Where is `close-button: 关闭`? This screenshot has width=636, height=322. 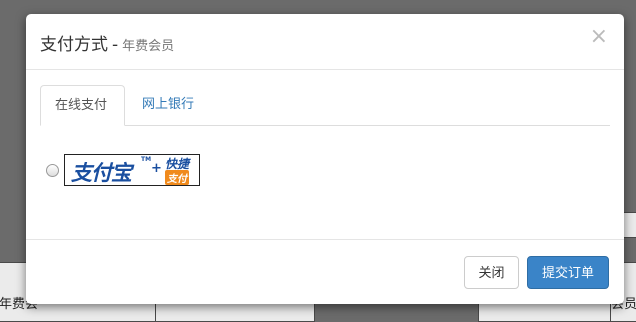 close-button: 关闭 is located at coordinates (491, 272).